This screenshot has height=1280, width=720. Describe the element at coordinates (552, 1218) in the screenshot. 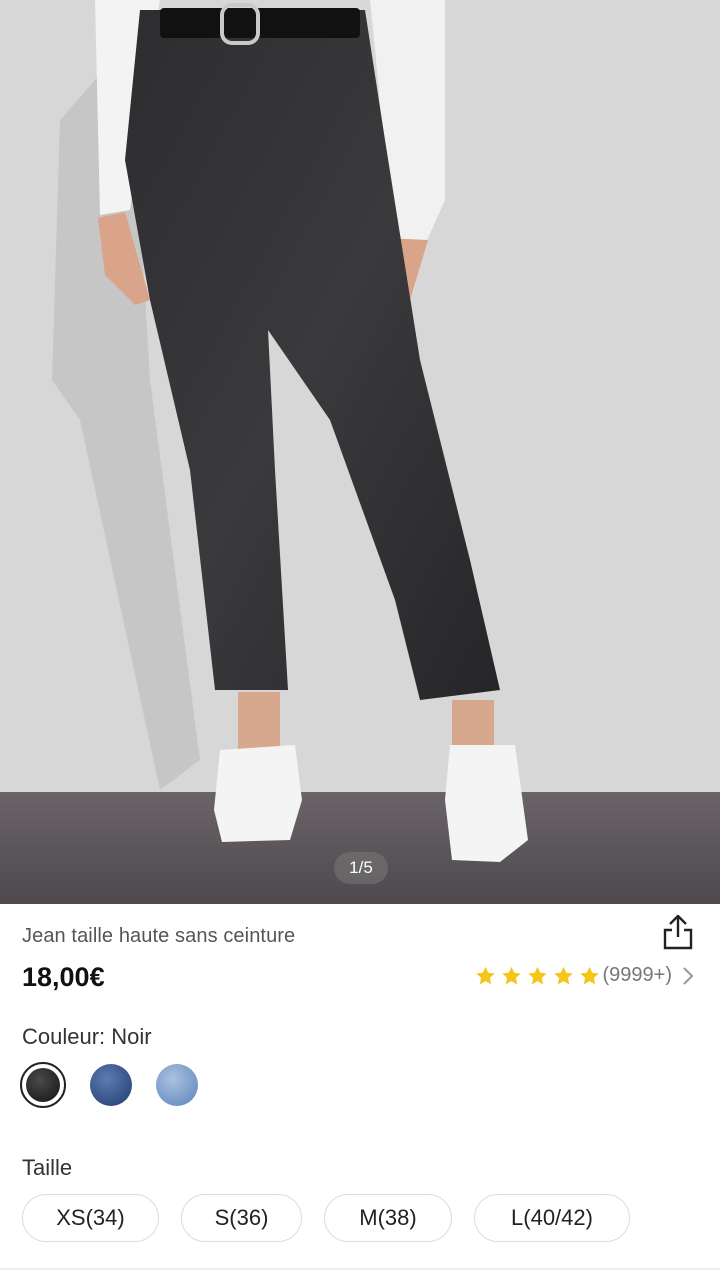

I see `size-option-l: L(40/42)` at that location.